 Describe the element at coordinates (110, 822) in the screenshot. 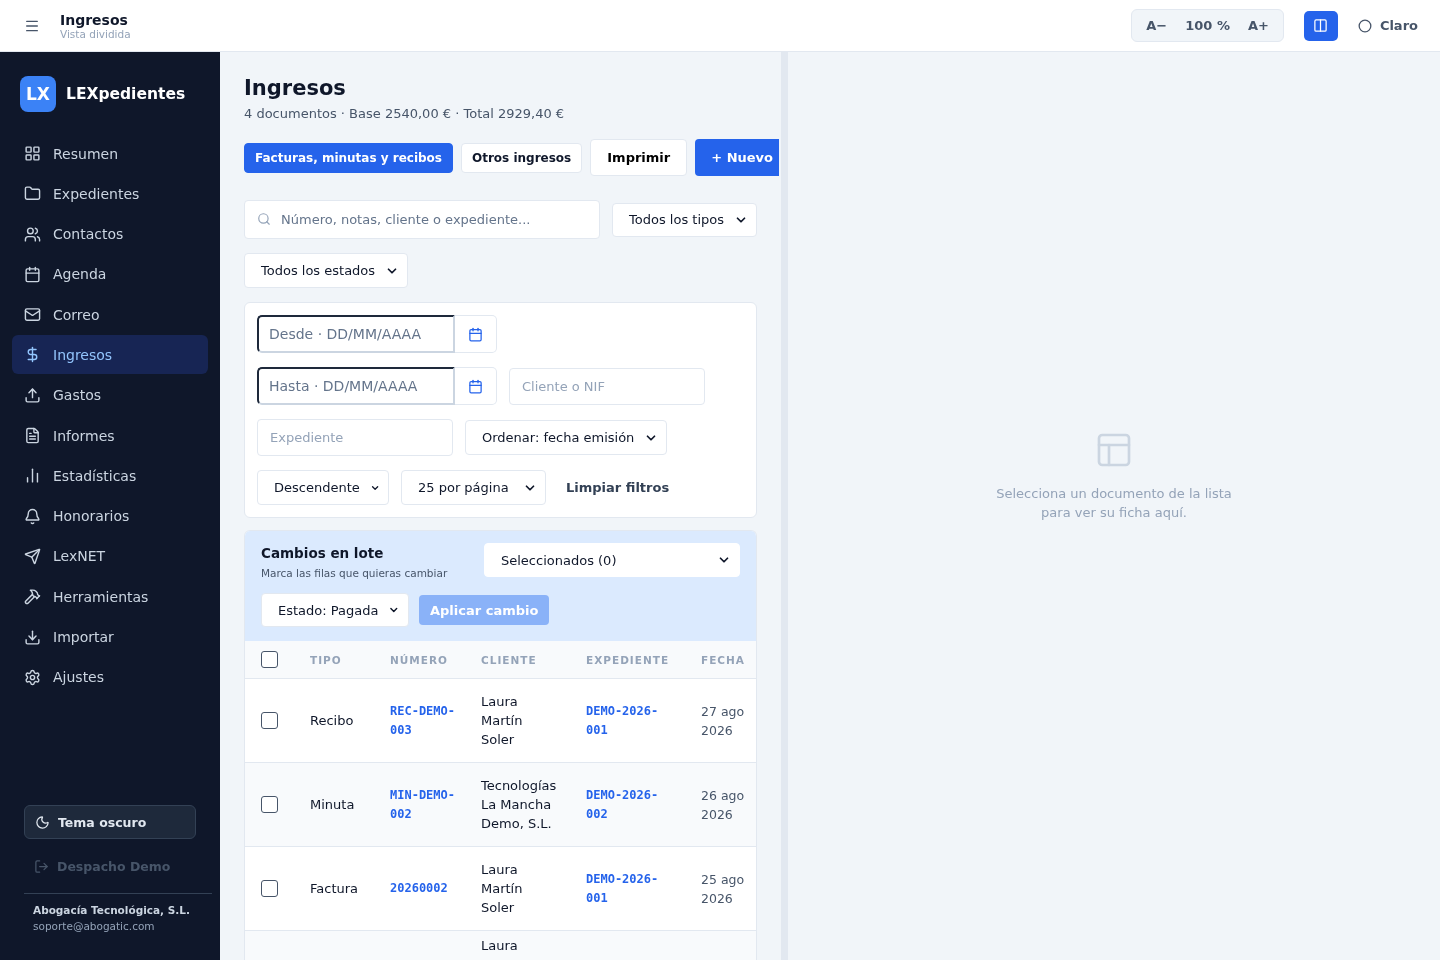

I see `dark-theme-button: Tema oscuro` at that location.